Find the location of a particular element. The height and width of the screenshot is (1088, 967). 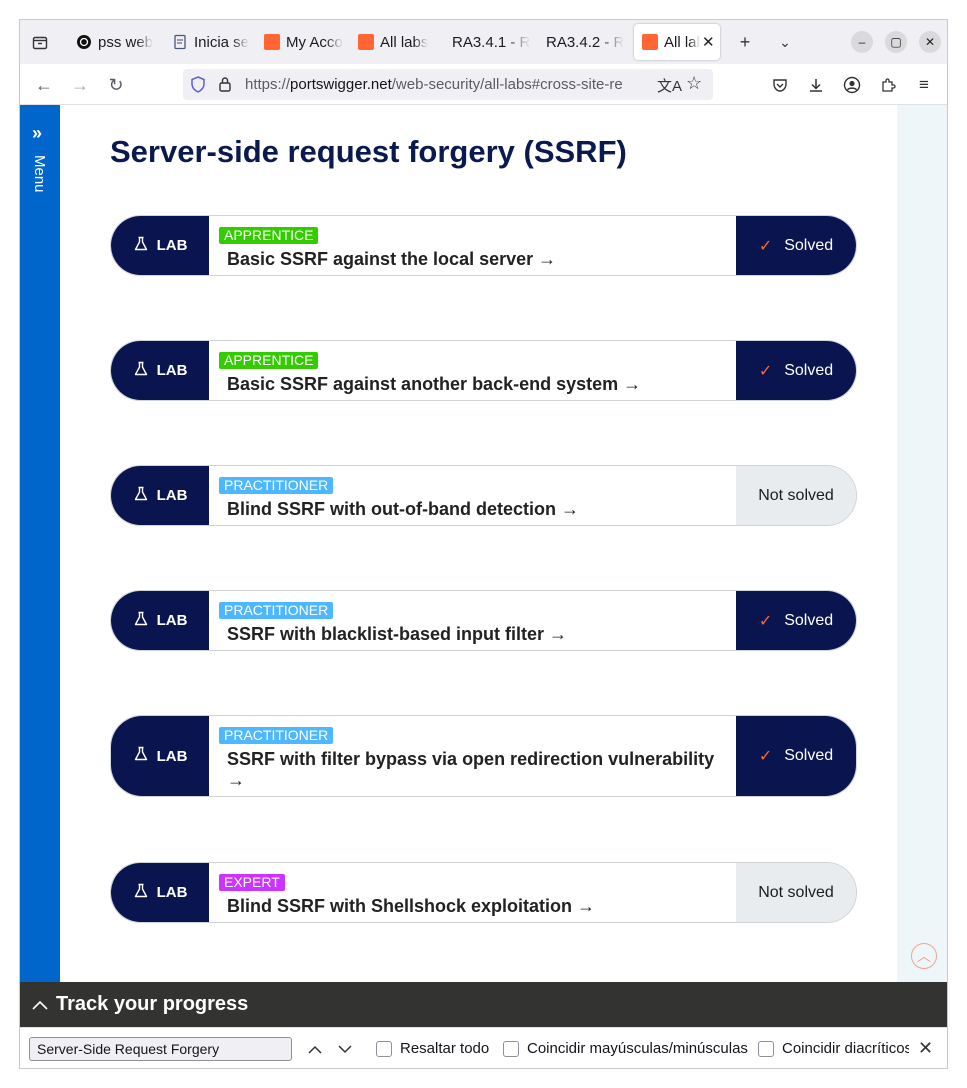

tab-title: My Acco is located at coordinates (314, 42).